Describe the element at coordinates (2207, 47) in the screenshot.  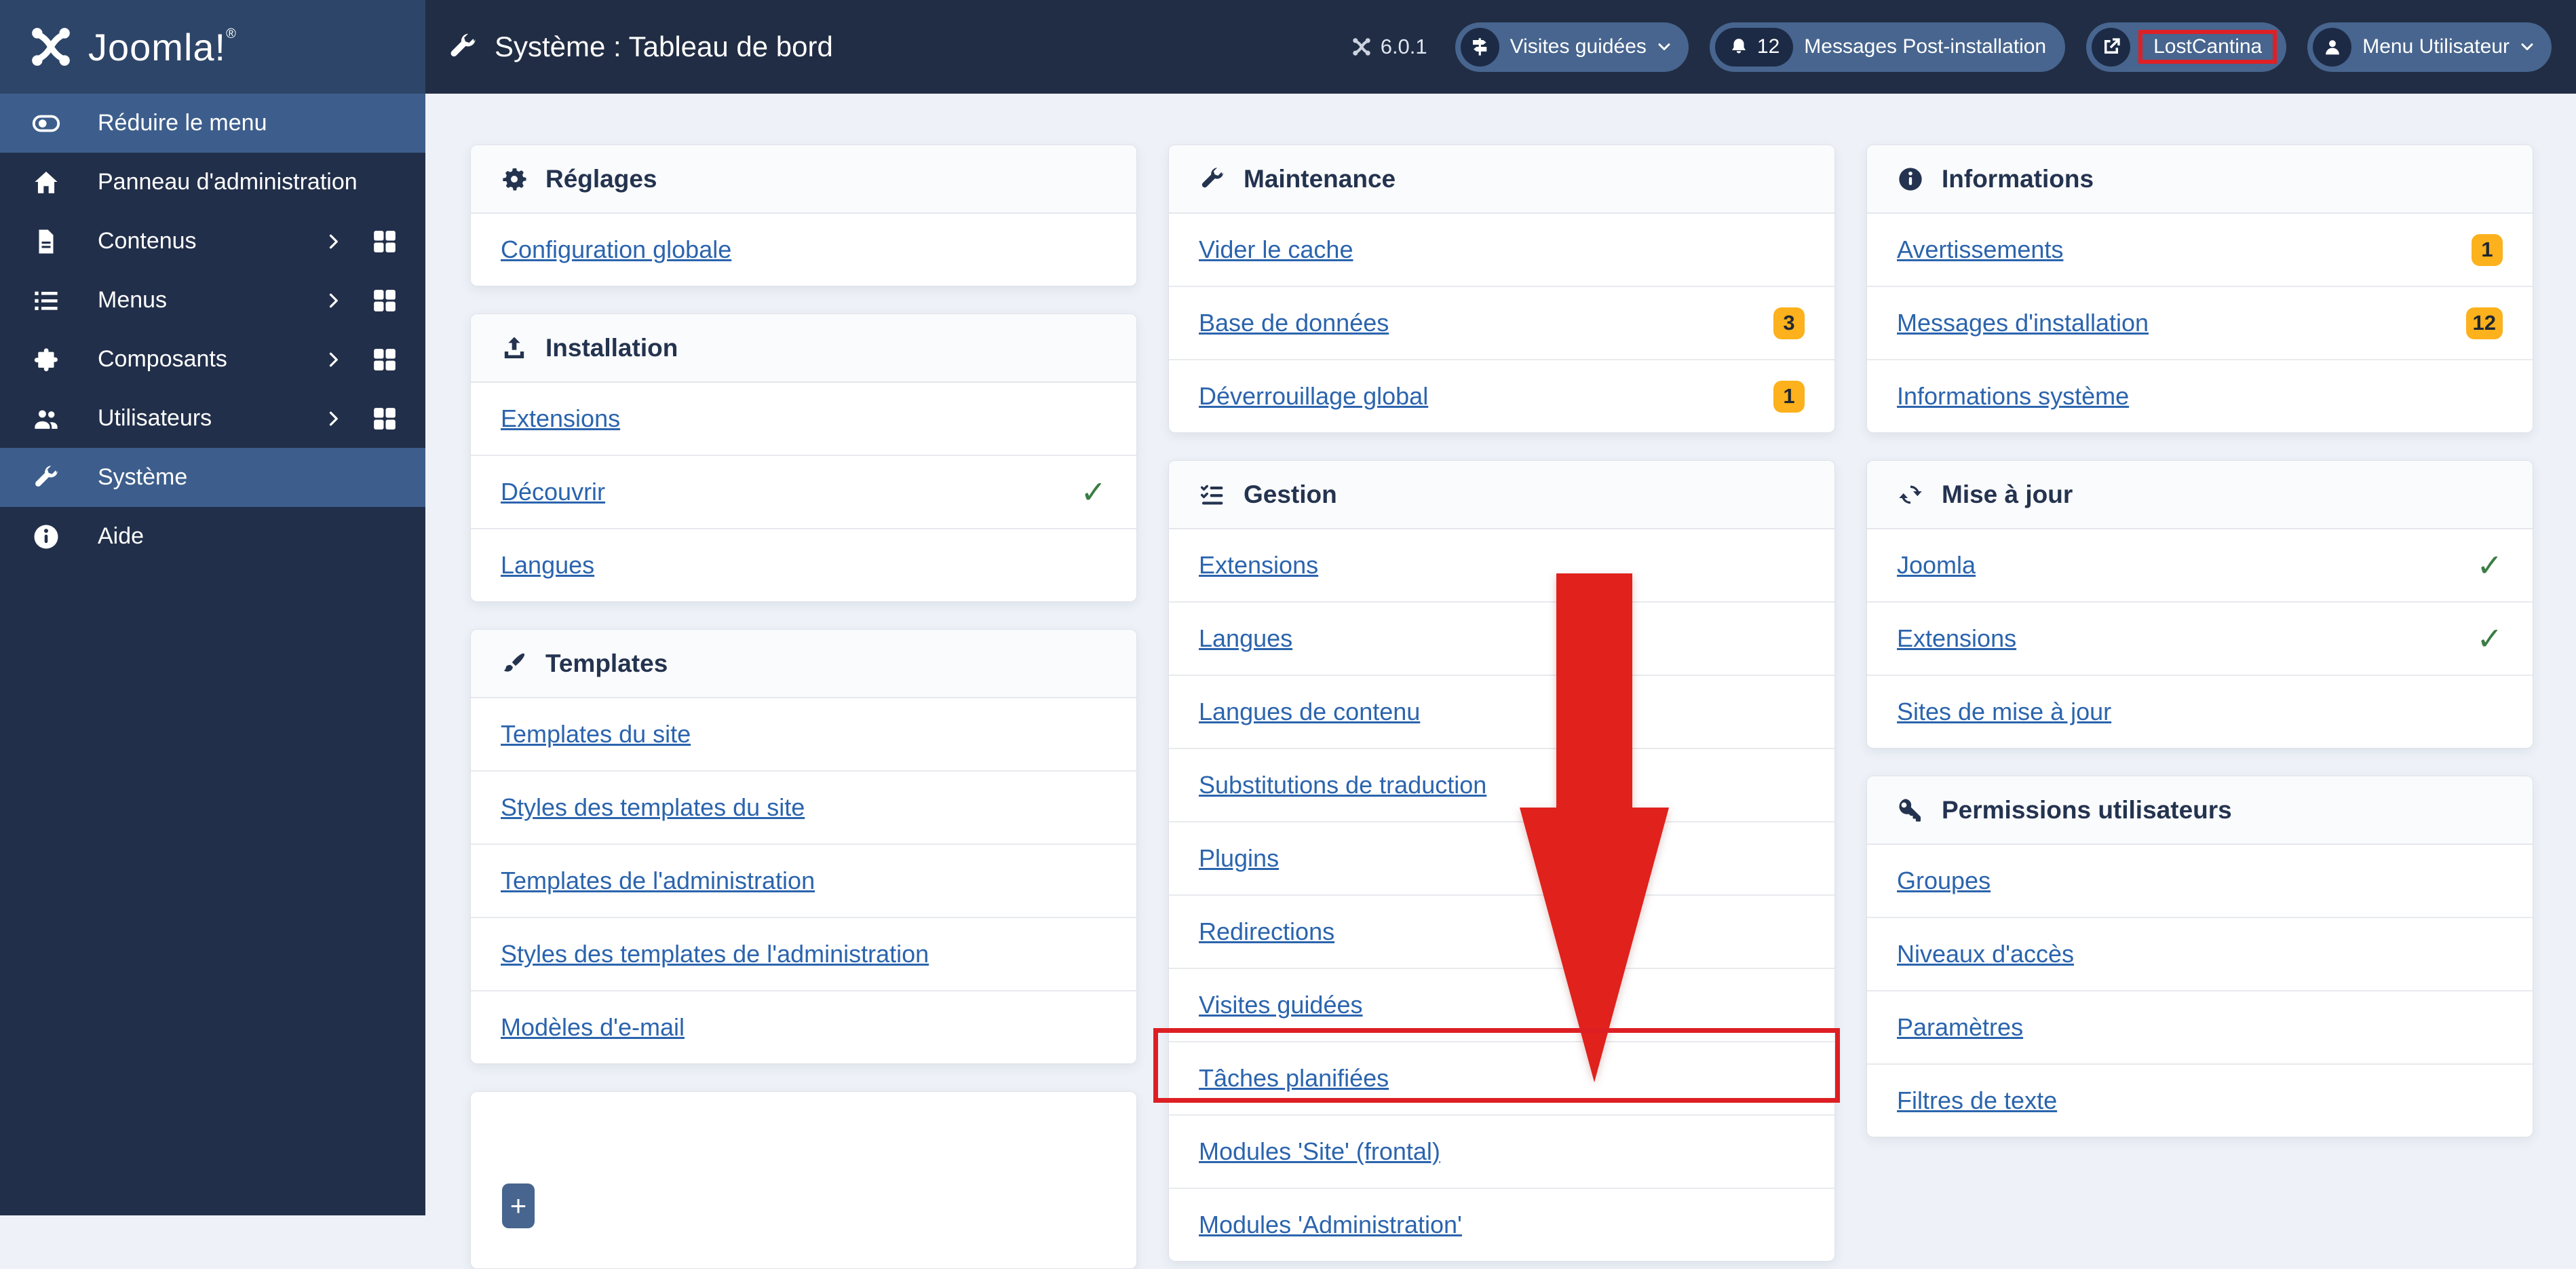
I see `site-name-highlight: LostCantina` at that location.